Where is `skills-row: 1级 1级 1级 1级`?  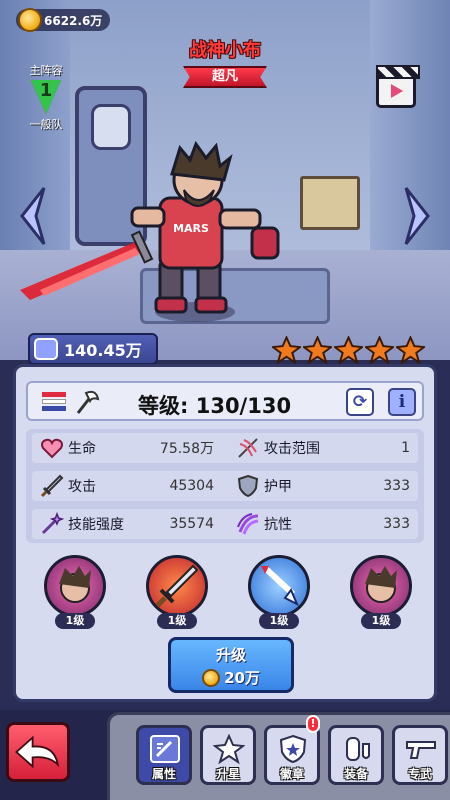
skills-row: 1级 1级 1级 1级 is located at coordinates (229, 592).